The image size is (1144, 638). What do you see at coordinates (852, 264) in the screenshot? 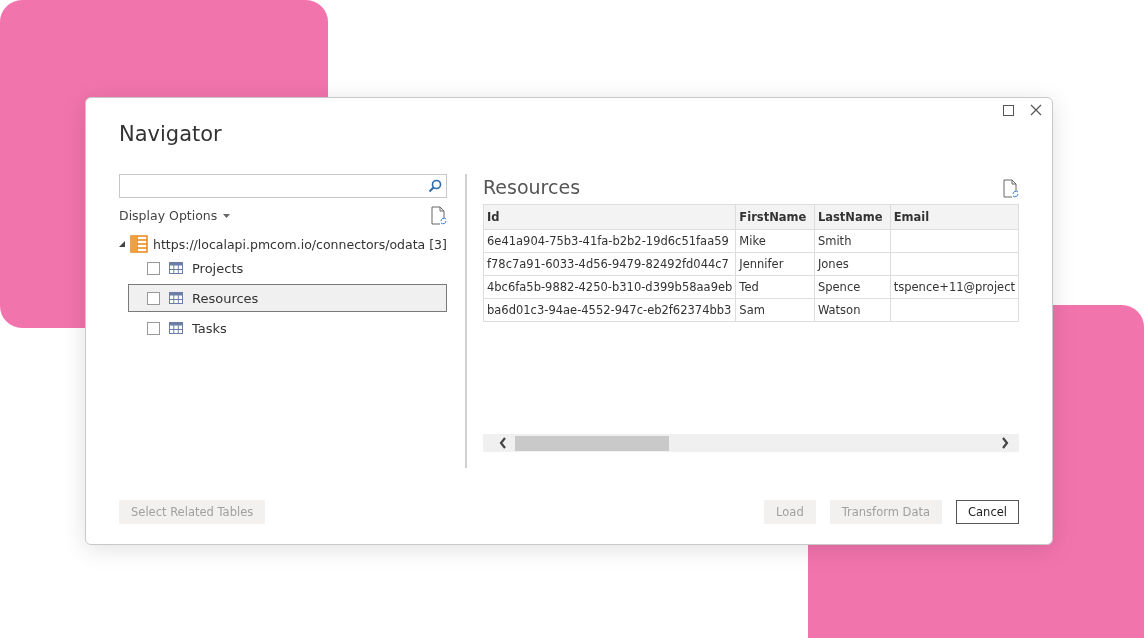
I see `table-cell: Jones` at bounding box center [852, 264].